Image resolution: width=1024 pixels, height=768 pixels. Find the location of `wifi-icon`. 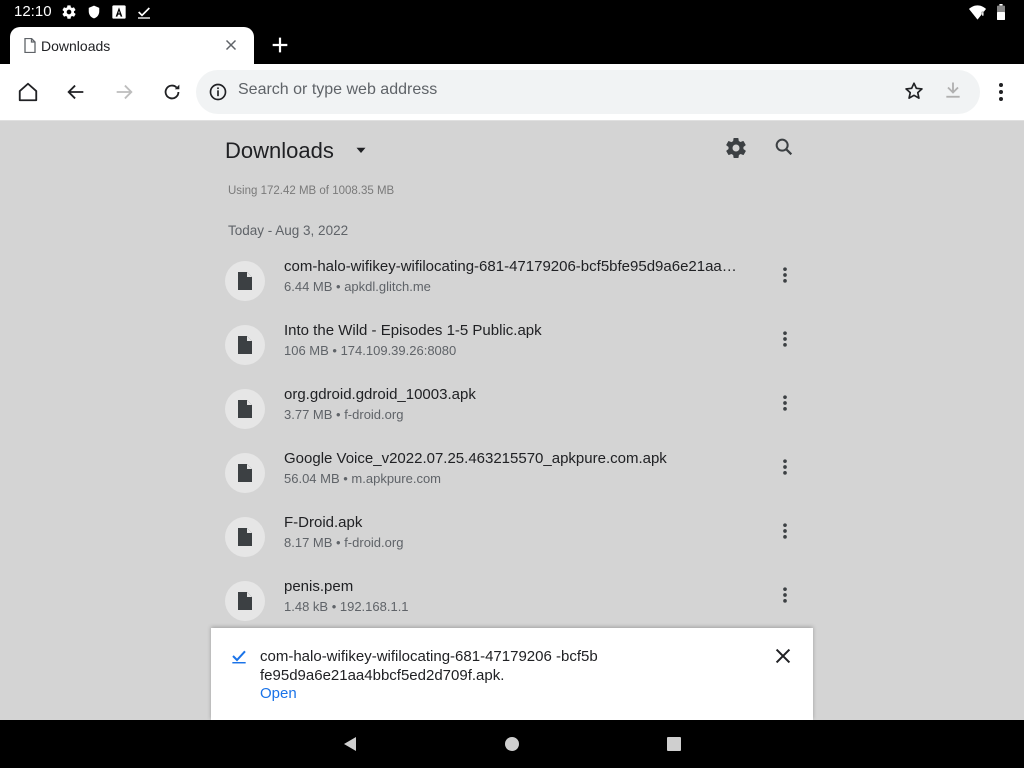

wifi-icon is located at coordinates (977, 12).